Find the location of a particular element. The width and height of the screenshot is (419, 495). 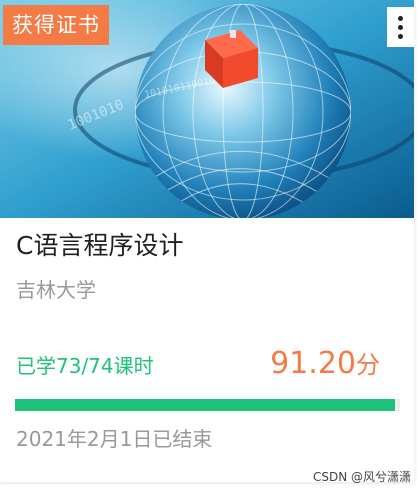

score-unit: 分 is located at coordinates (368, 365).